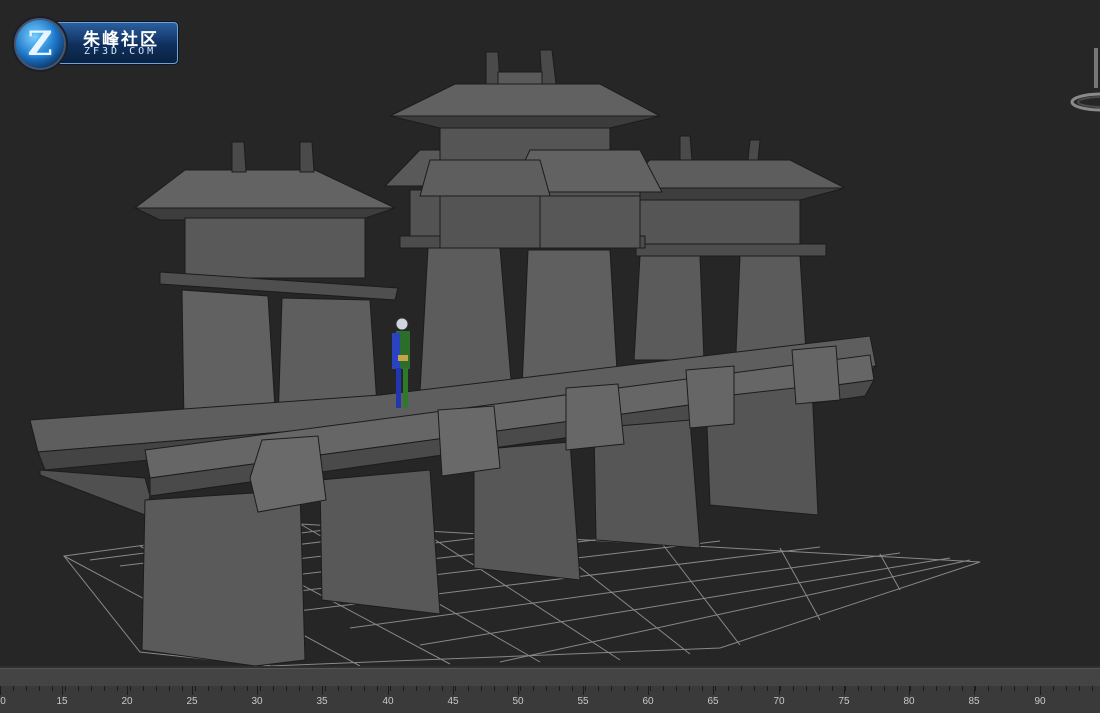 The height and width of the screenshot is (713, 1100). What do you see at coordinates (909, 701) in the screenshot?
I see `ruler-label: 80` at bounding box center [909, 701].